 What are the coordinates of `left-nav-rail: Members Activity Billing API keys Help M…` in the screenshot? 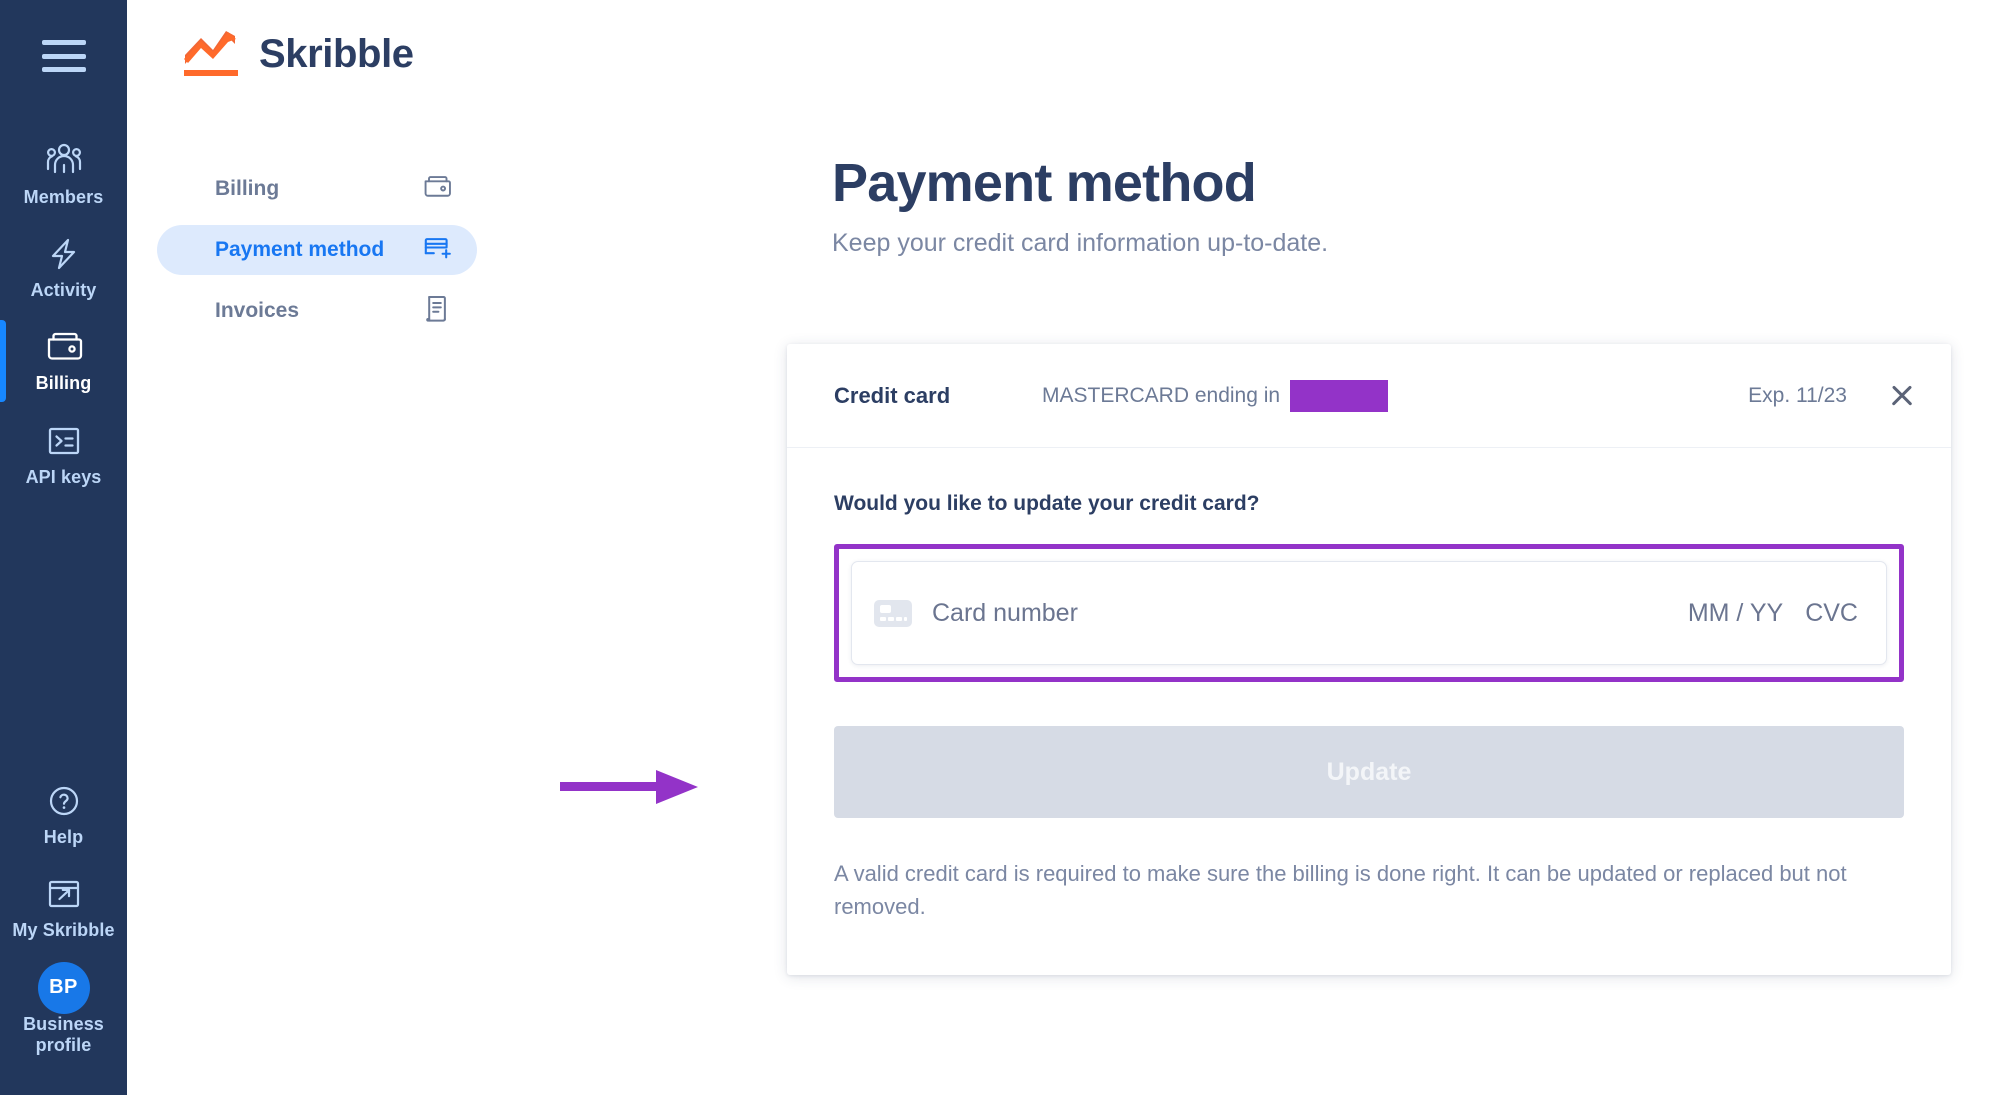 It's located at (63, 547).